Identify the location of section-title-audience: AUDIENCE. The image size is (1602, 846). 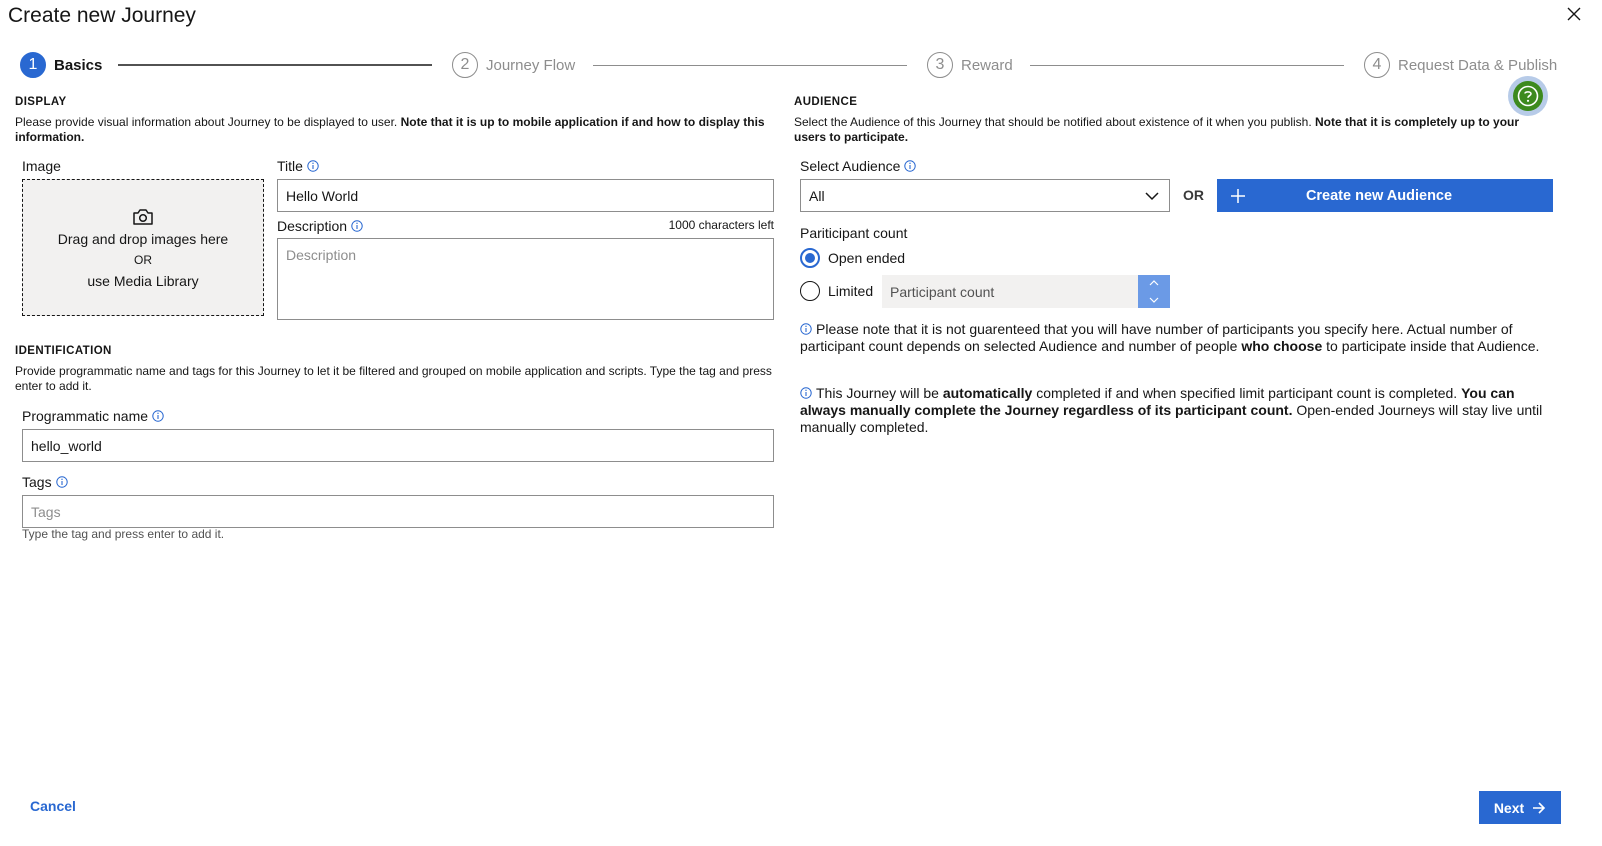
(826, 102).